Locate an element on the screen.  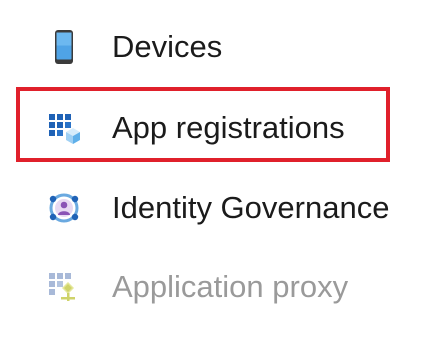
menu-item-label: App registrations is located at coordinates (228, 127).